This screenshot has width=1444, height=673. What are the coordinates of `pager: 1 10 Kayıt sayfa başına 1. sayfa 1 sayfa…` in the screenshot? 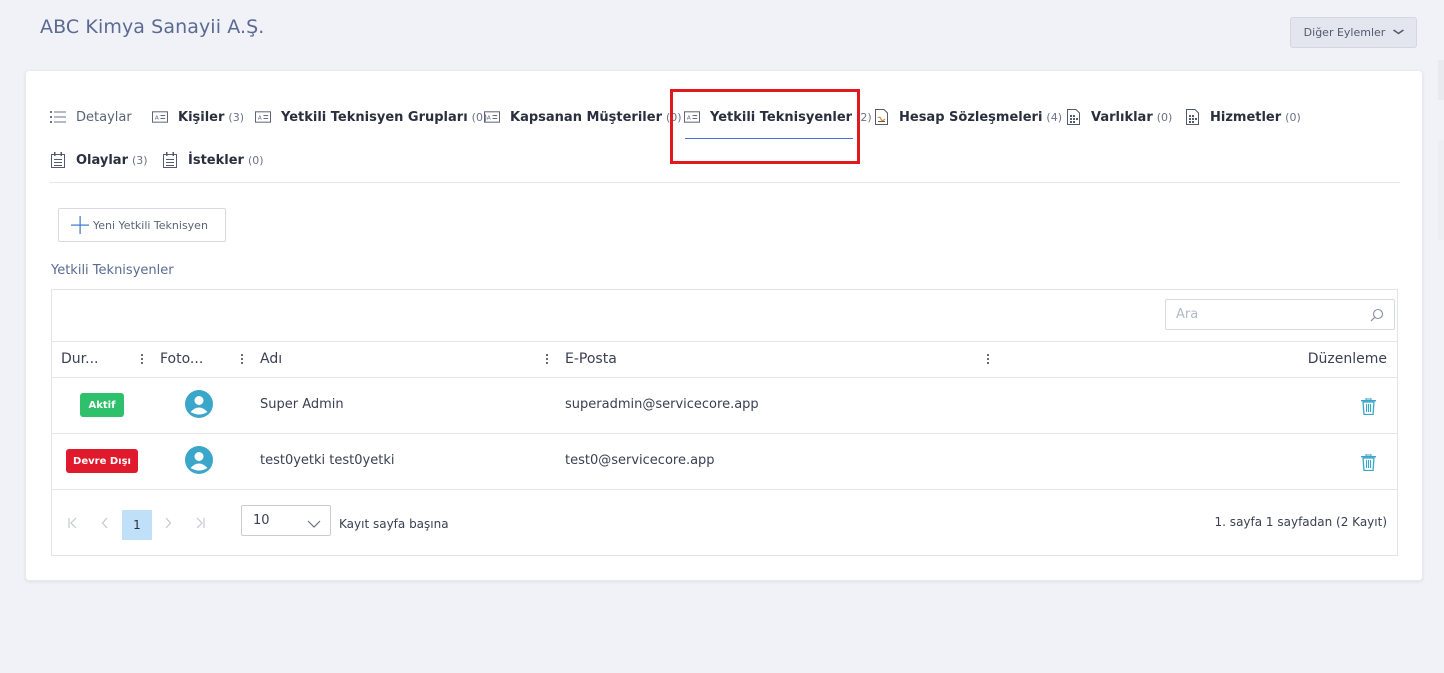 It's located at (724, 523).